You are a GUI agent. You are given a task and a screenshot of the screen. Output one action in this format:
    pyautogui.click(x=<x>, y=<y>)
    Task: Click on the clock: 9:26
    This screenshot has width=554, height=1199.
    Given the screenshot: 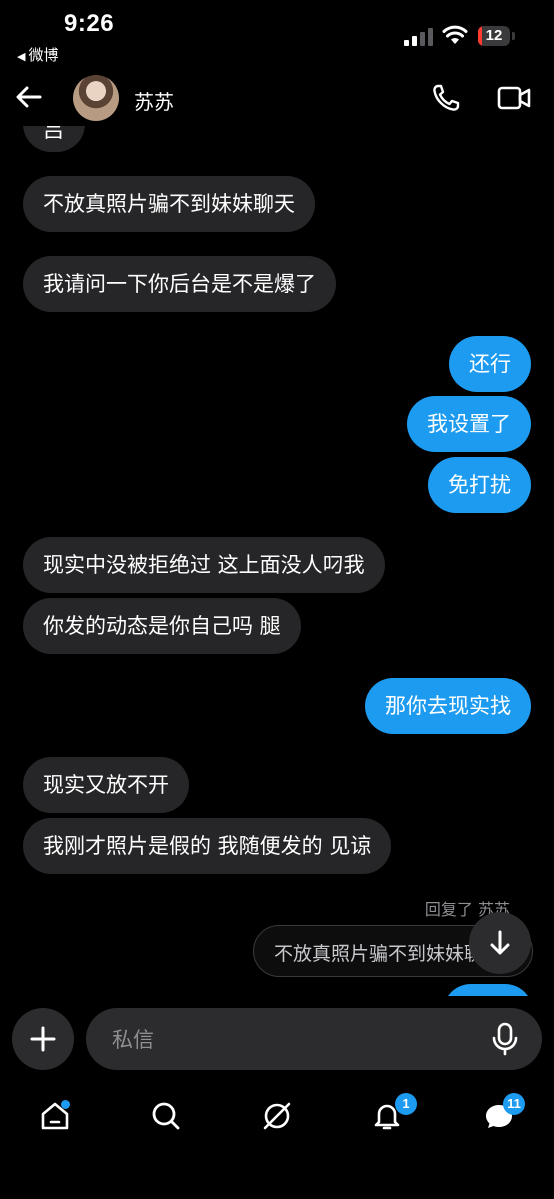 What is the action you would take?
    pyautogui.click(x=89, y=23)
    